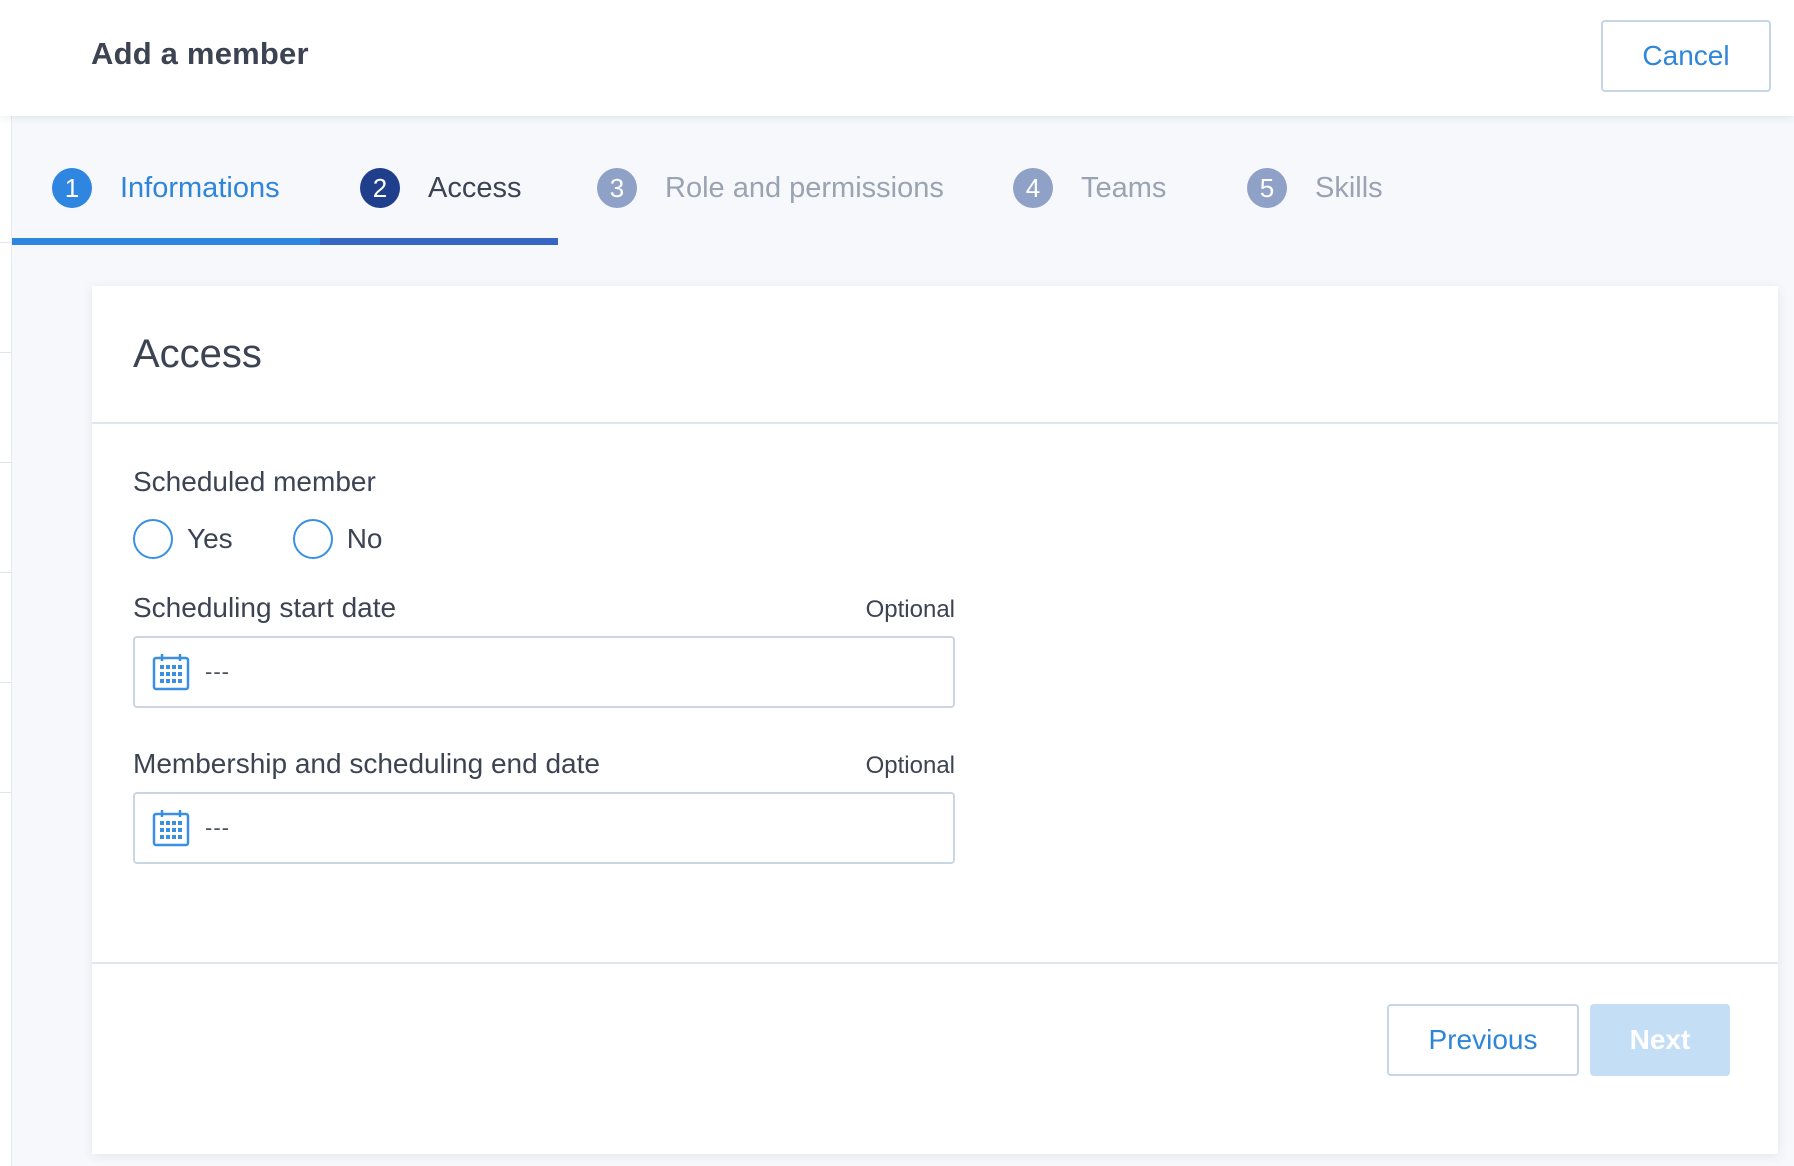  I want to click on left-edge-panel, so click(6, 641).